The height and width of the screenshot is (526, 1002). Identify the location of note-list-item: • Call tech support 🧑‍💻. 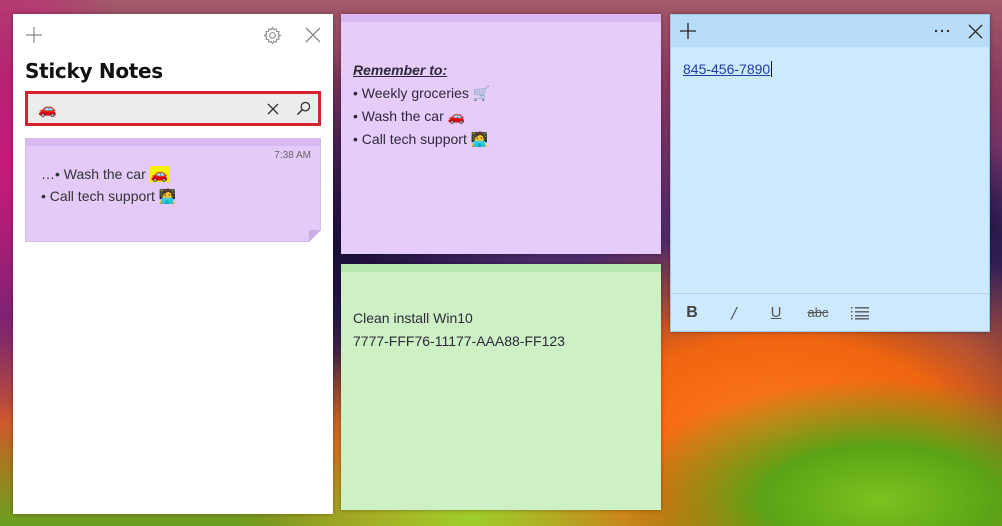
(421, 139).